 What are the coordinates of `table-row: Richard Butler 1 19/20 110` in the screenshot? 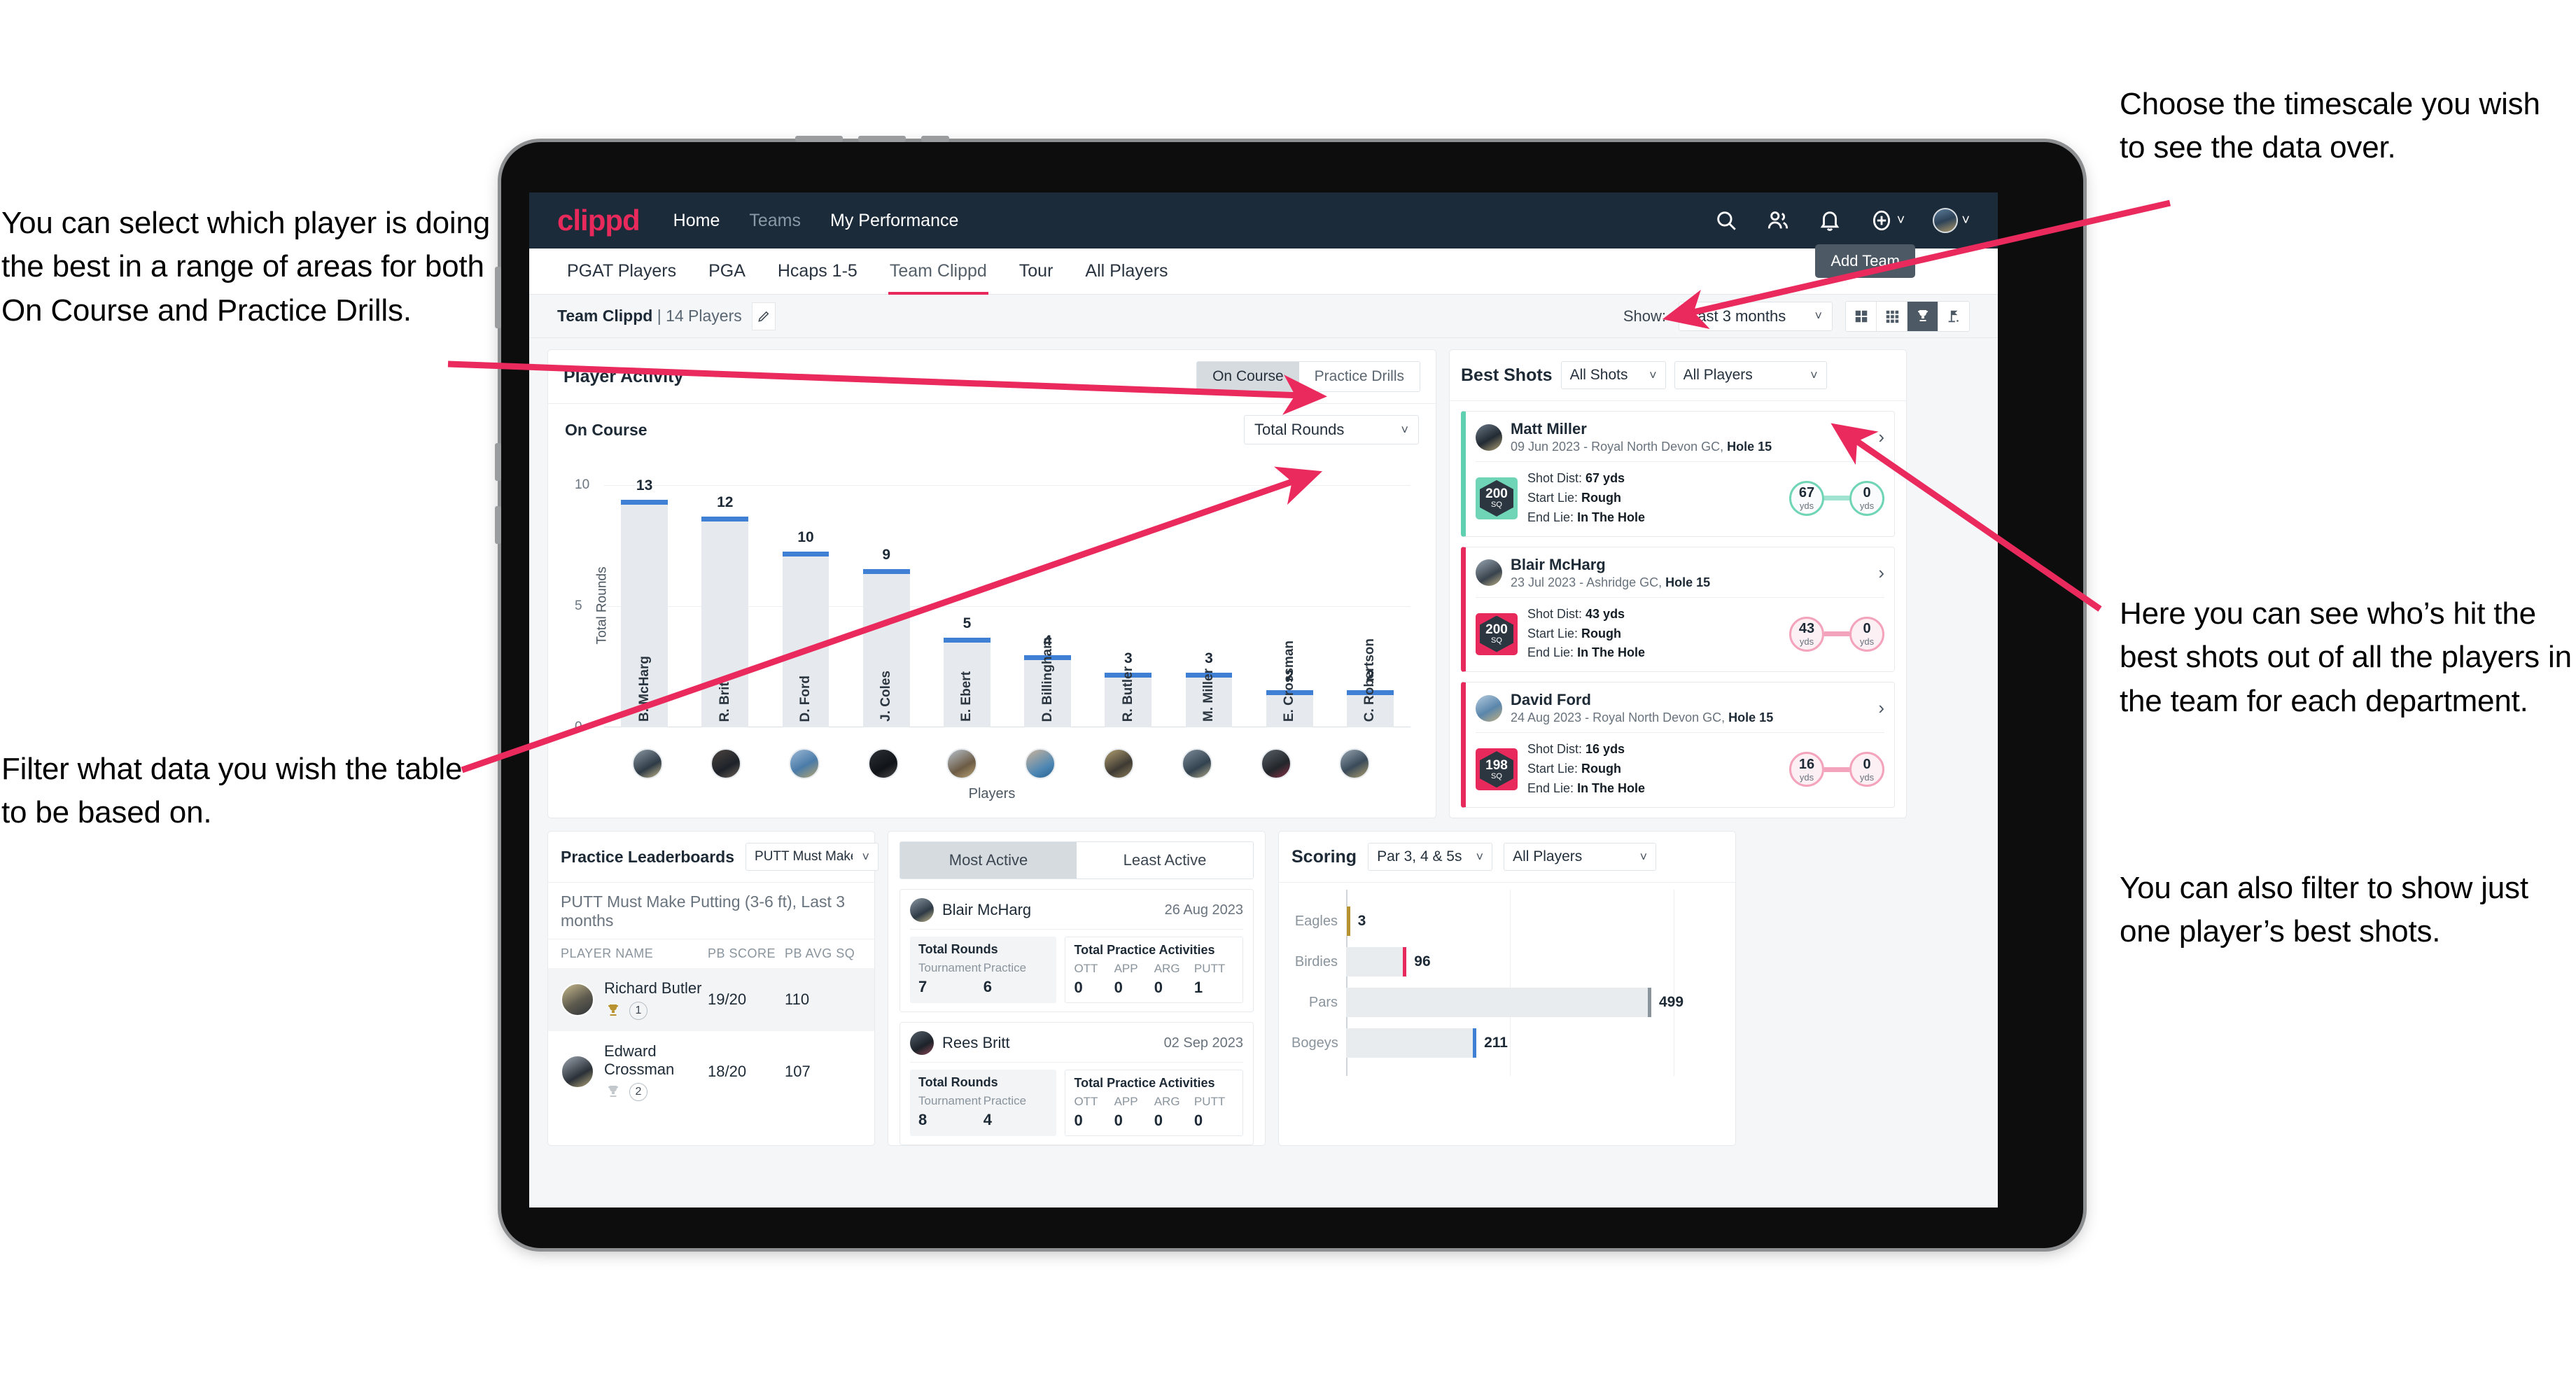 It's located at (711, 1000).